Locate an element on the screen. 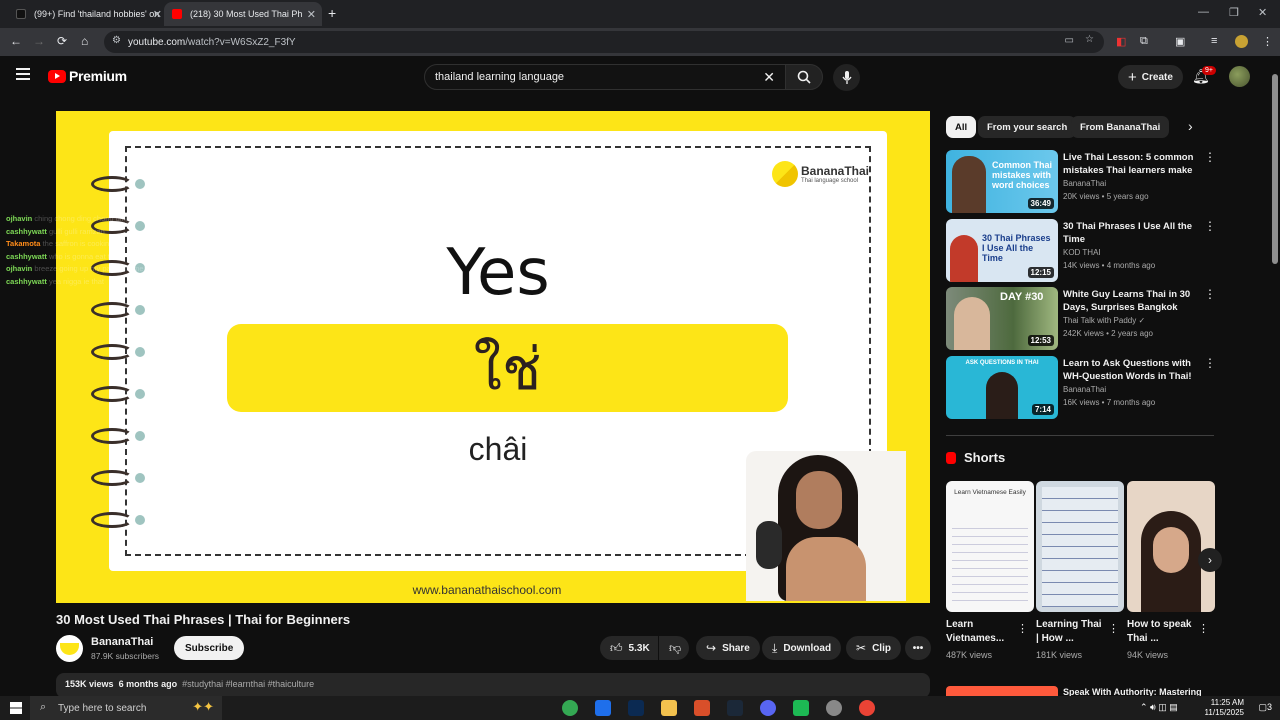 This screenshot has width=1280, height=720. address-bar: ⚙ youtube.com/watch?v=W6SxZ2_F3fY ▭ ☆ is located at coordinates (604, 42).